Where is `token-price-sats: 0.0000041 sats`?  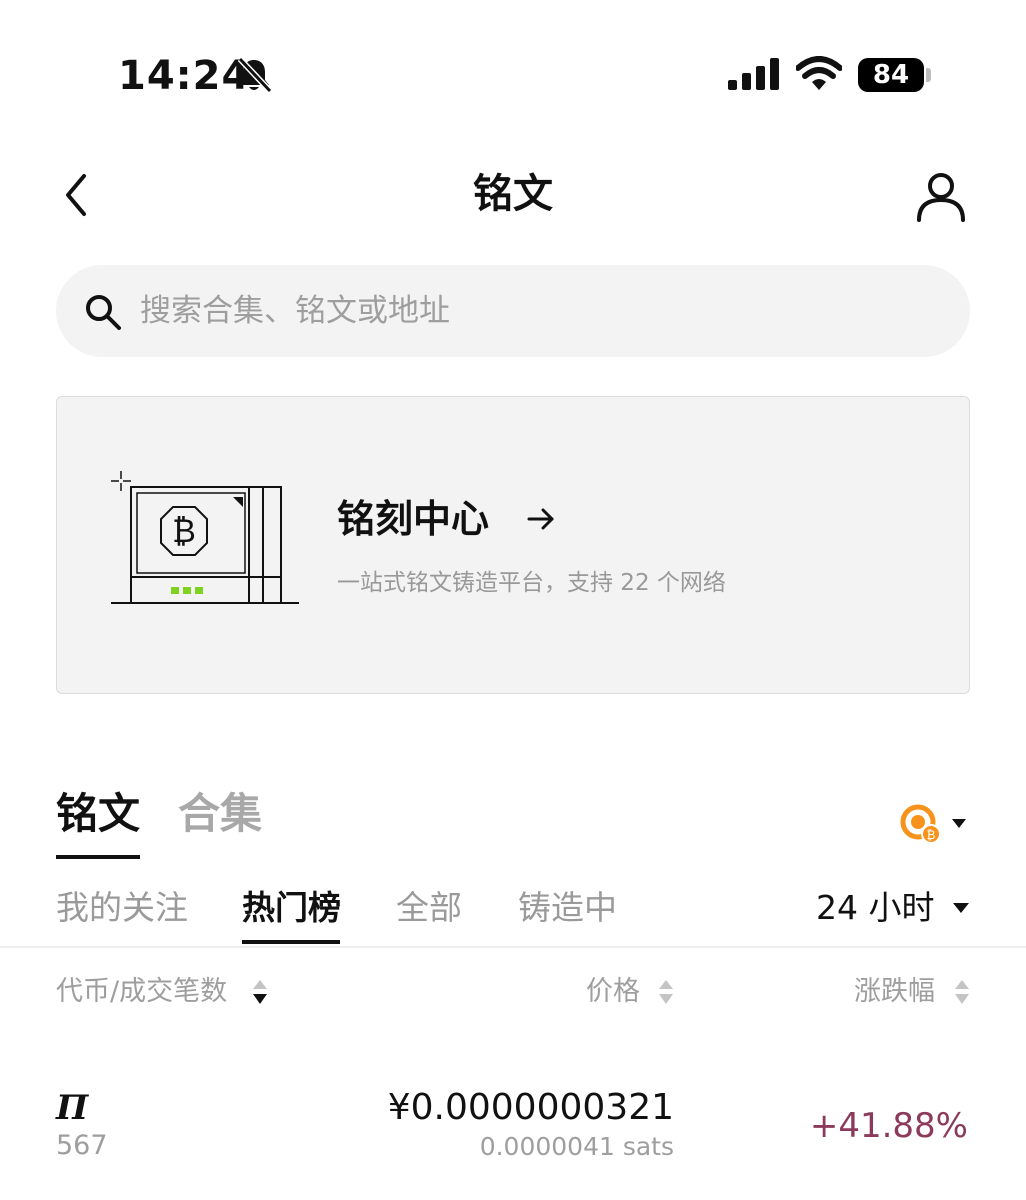
token-price-sats: 0.0000041 sats is located at coordinates (576, 1146).